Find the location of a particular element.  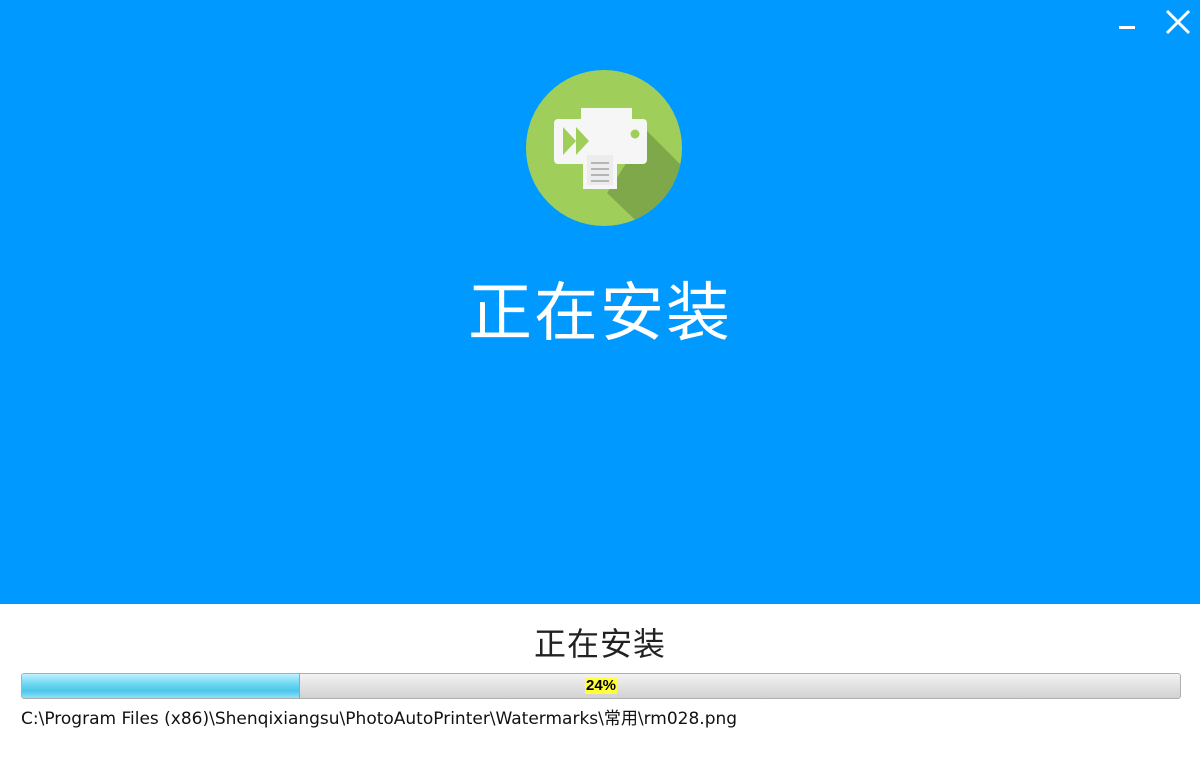

printer-forward-icon is located at coordinates (604, 148).